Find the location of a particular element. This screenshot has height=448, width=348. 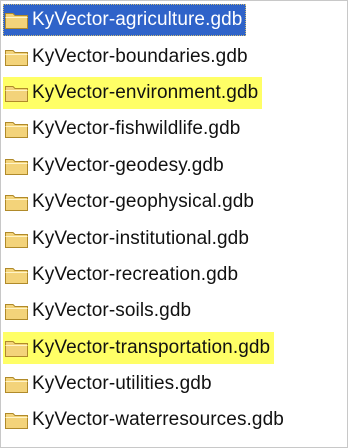

folder-entry: KyVector-recreation.gdb is located at coordinates (122, 275).